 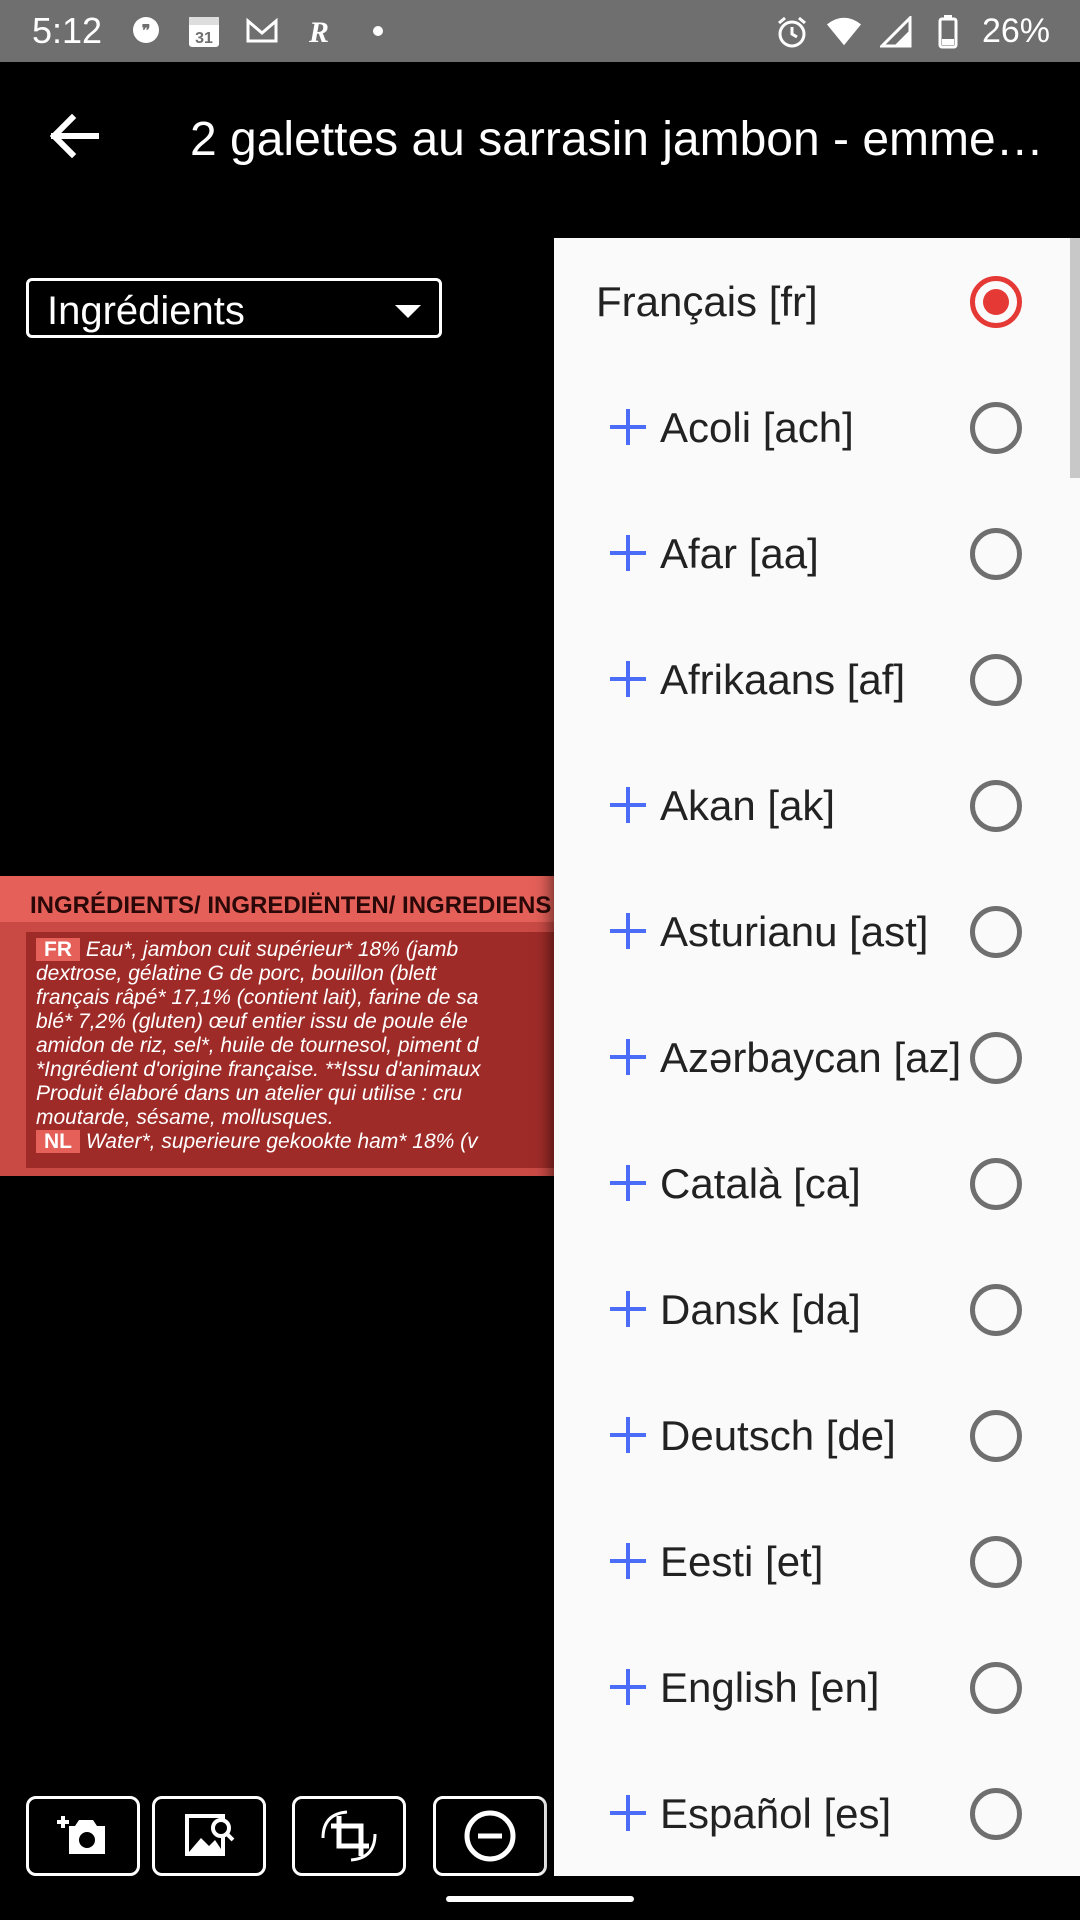 I want to click on arrow-left-icon, so click(x=74, y=136).